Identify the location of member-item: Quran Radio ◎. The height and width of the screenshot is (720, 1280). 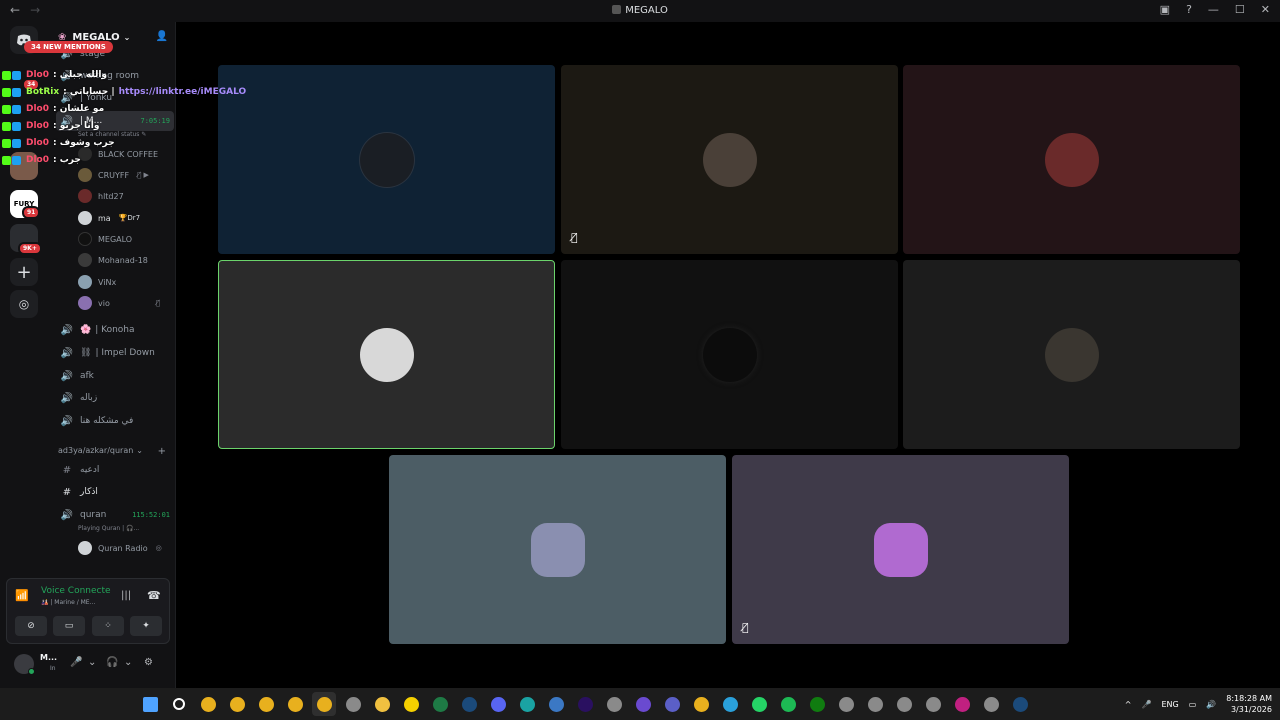
(120, 548).